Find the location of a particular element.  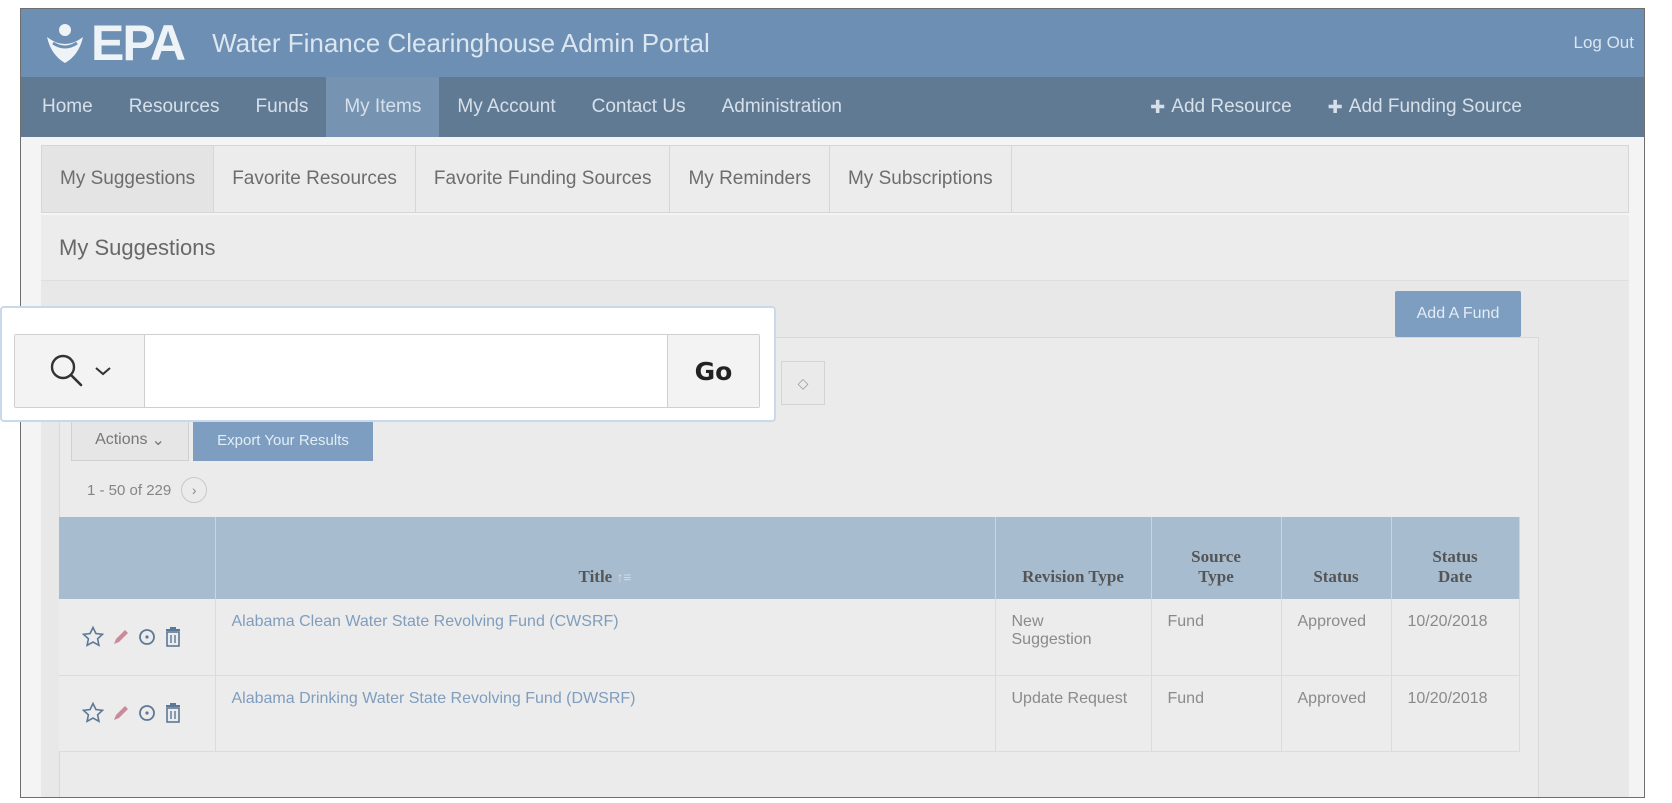

add-resource-label: Add Resource is located at coordinates (1231, 106).